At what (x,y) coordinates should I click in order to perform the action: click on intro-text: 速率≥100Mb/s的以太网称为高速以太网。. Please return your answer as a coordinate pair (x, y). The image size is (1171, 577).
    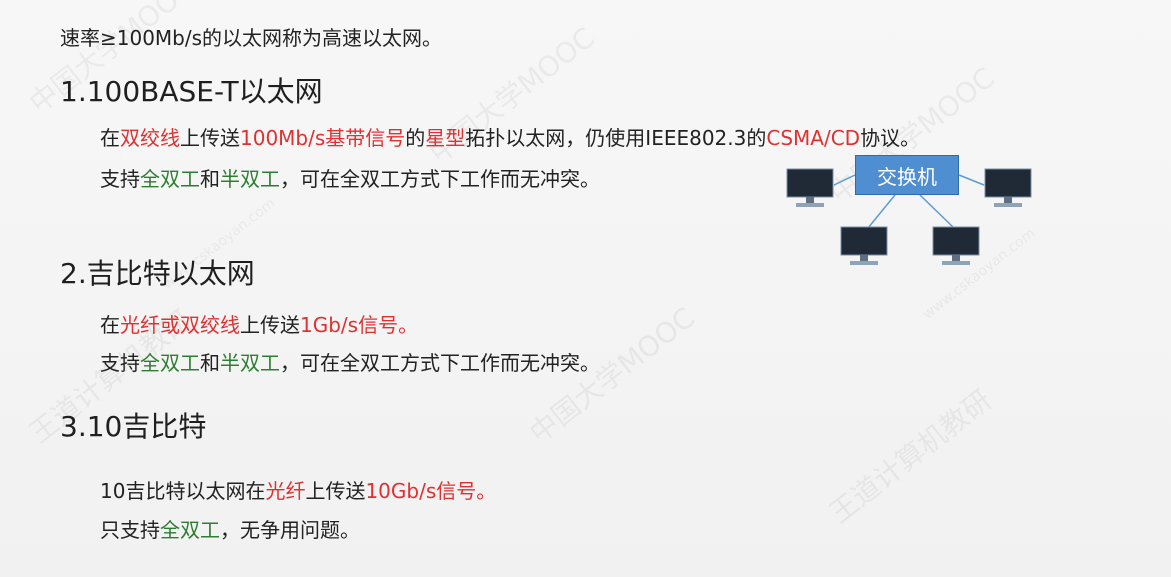
    Looking at the image, I should click on (251, 38).